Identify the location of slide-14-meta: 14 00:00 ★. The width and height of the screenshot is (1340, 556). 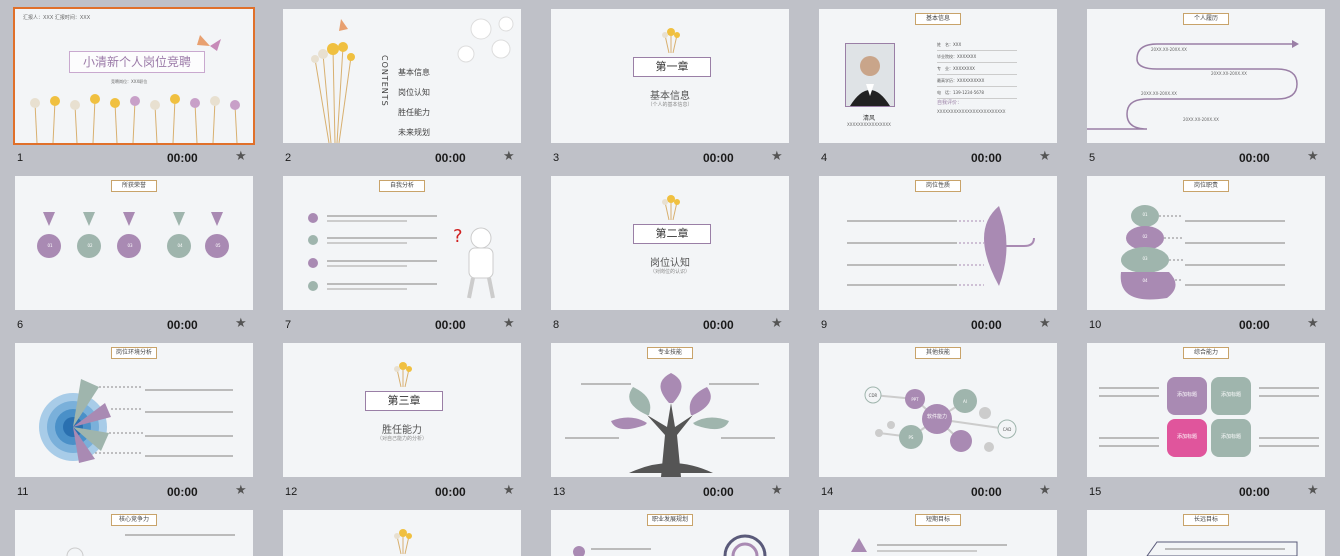
(938, 491).